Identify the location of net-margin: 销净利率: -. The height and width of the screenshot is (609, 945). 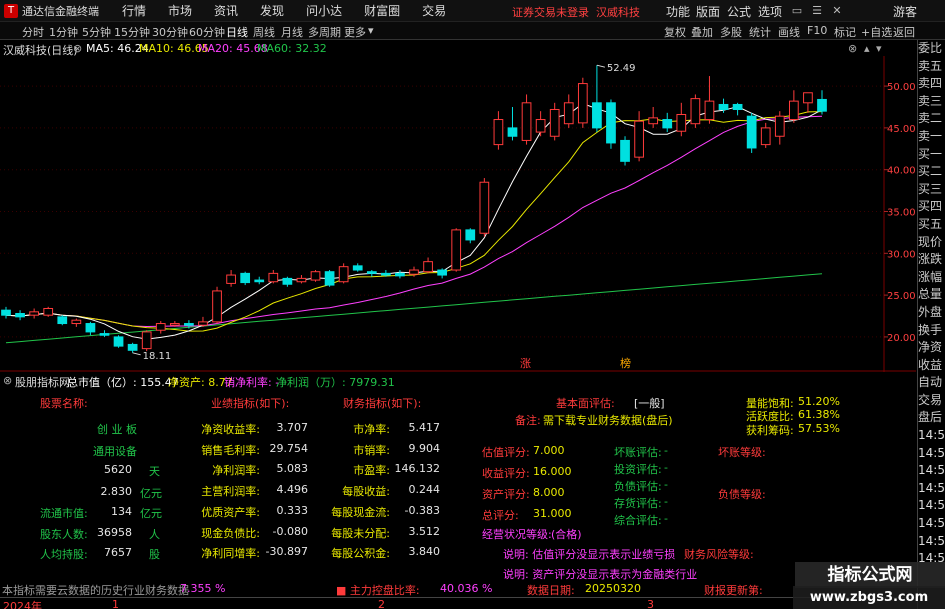
(252, 382).